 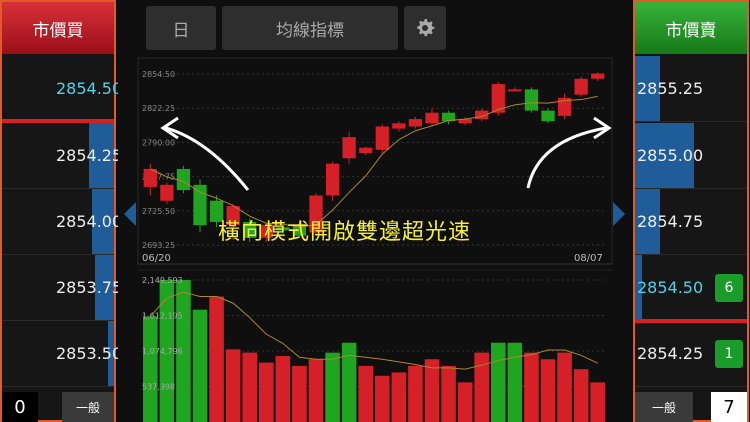 What do you see at coordinates (729, 407) in the screenshot?
I see `ask-count: 7` at bounding box center [729, 407].